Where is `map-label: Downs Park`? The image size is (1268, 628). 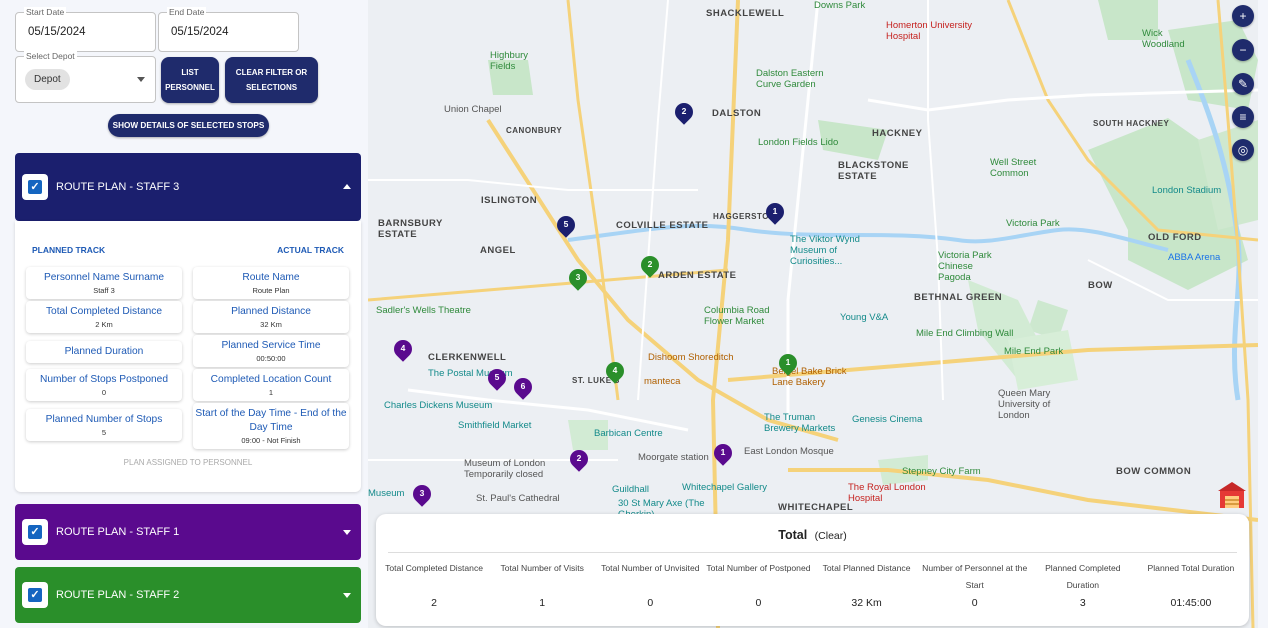
map-label: Downs Park is located at coordinates (840, 5).